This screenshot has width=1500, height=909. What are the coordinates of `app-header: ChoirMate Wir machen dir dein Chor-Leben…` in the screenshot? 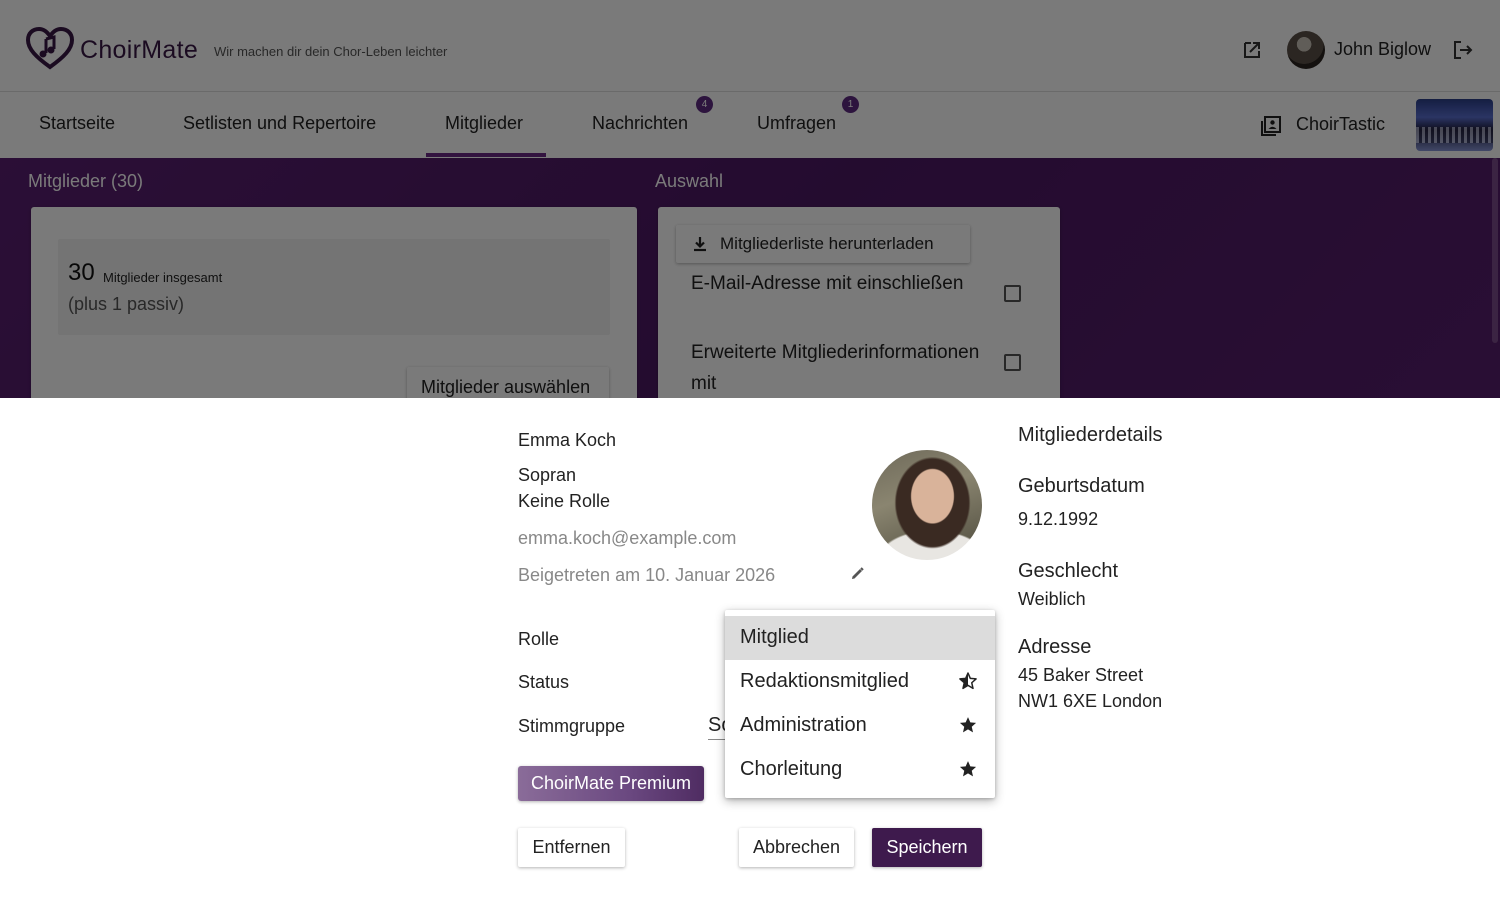 It's located at (750, 46).